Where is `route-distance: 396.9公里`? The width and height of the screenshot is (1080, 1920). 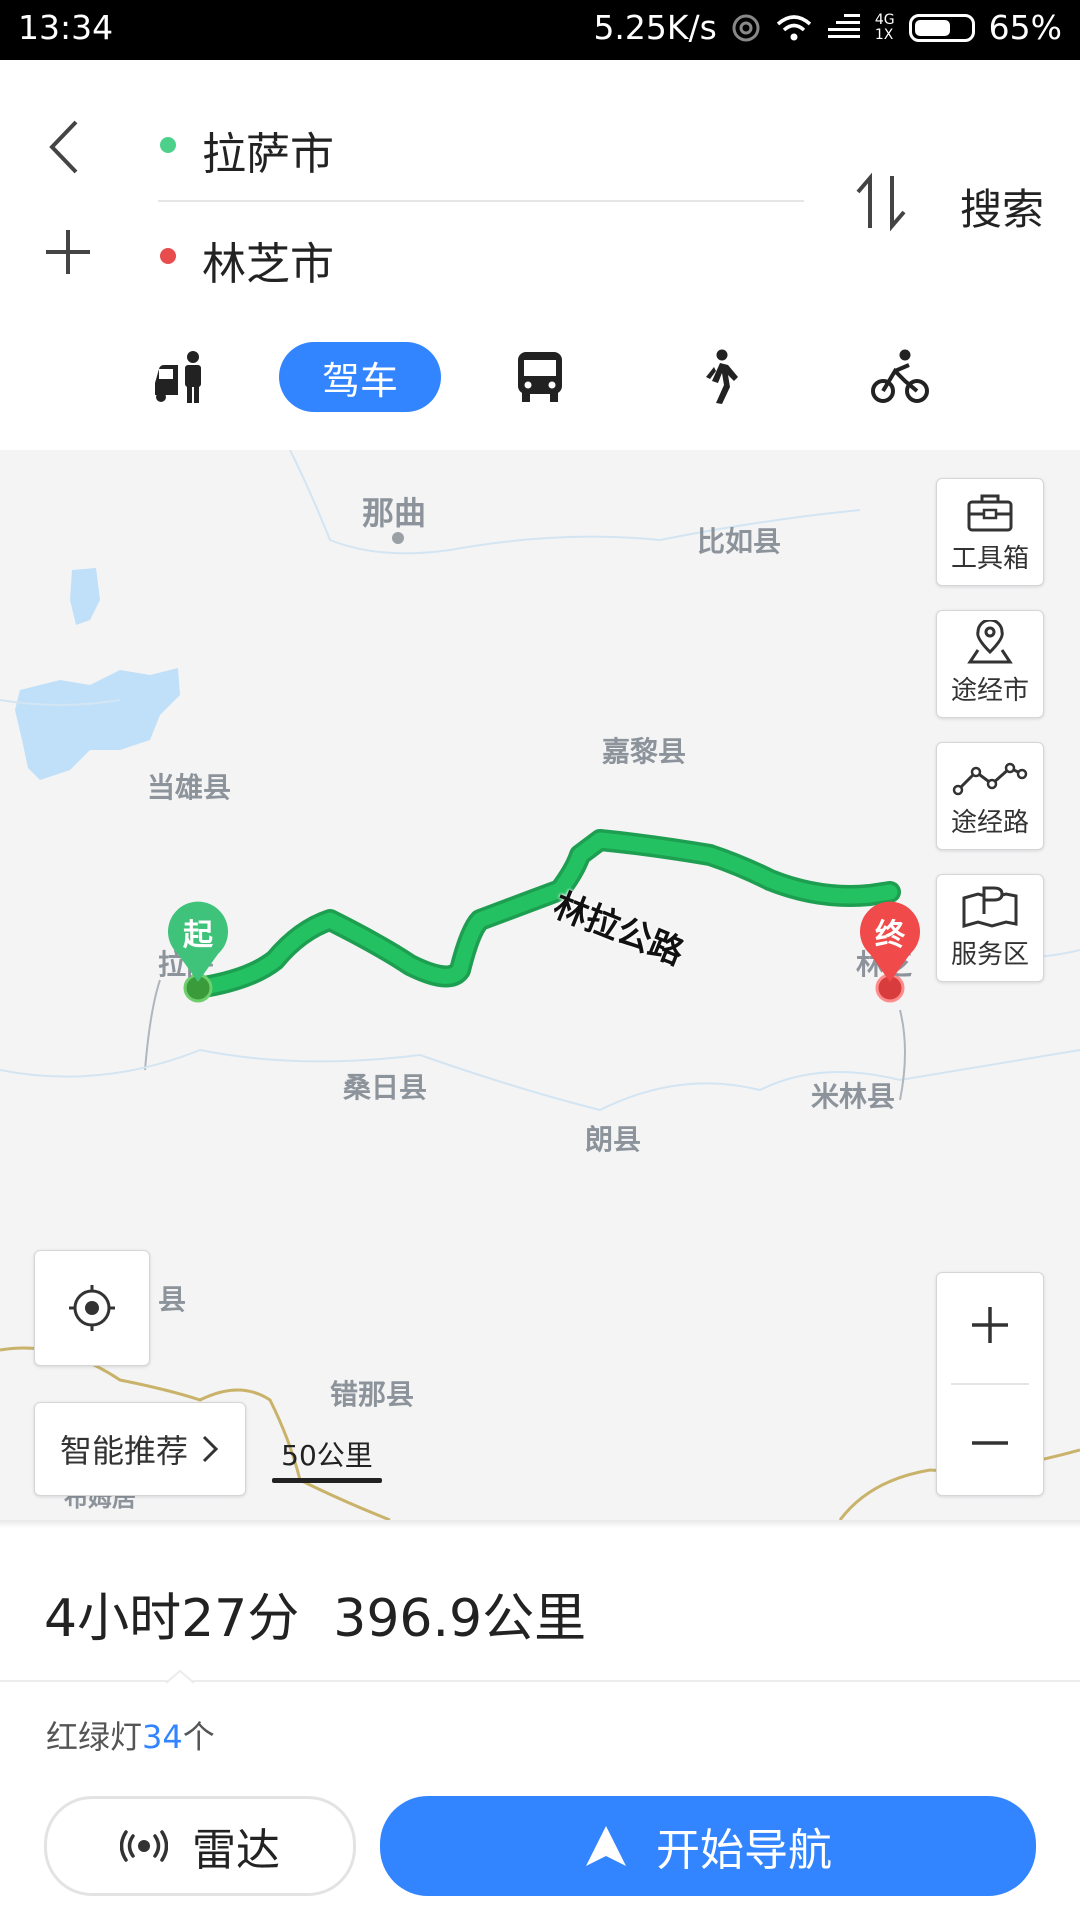 route-distance: 396.9公里 is located at coordinates (460, 1619).